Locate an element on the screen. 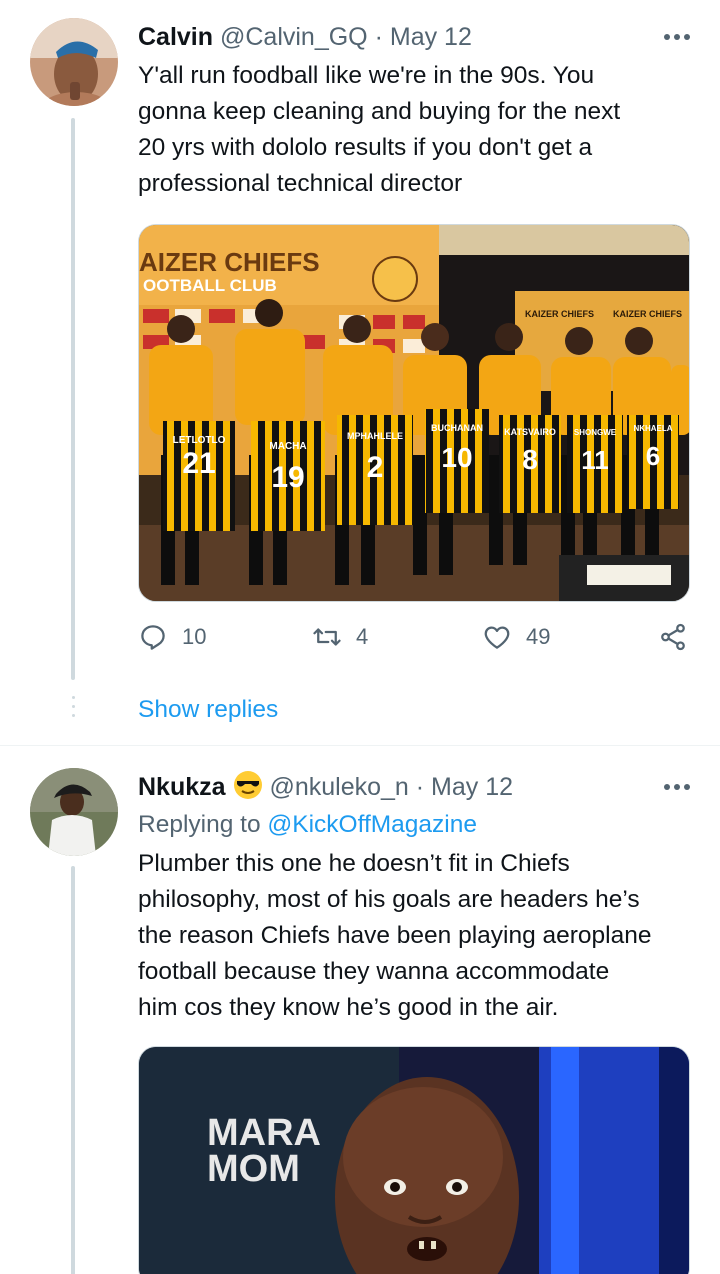 This screenshot has width=720, height=1274. share-button is located at coordinates (680, 637).